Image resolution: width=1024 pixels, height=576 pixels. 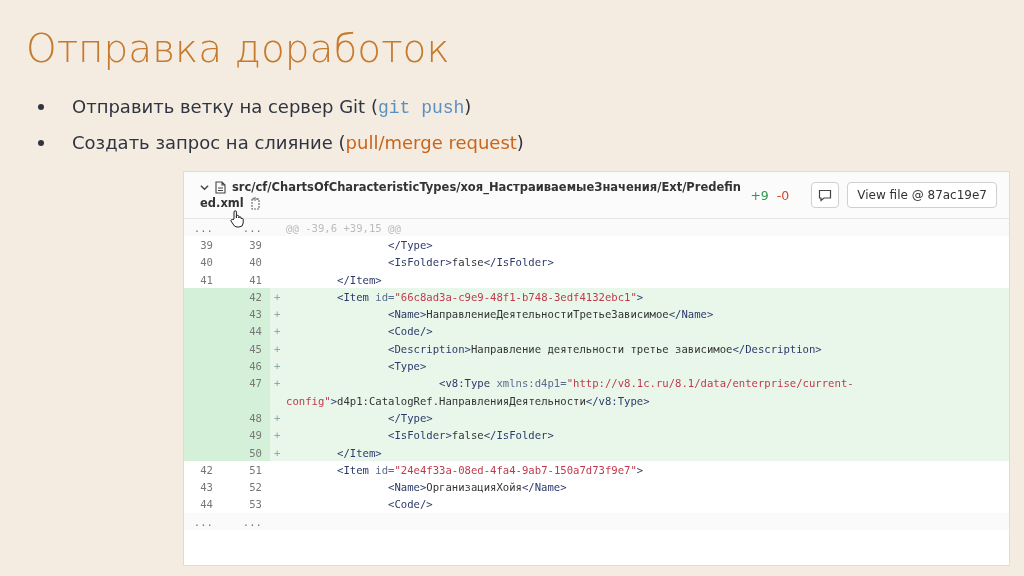 What do you see at coordinates (244, 349) in the screenshot?
I see `line-number: 45` at bounding box center [244, 349].